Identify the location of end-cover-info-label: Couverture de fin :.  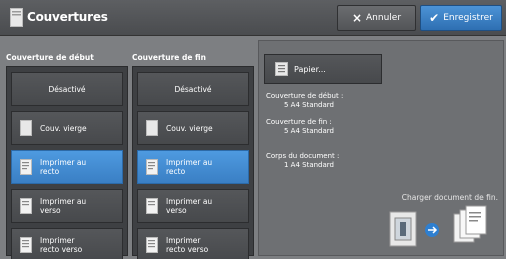
(299, 122).